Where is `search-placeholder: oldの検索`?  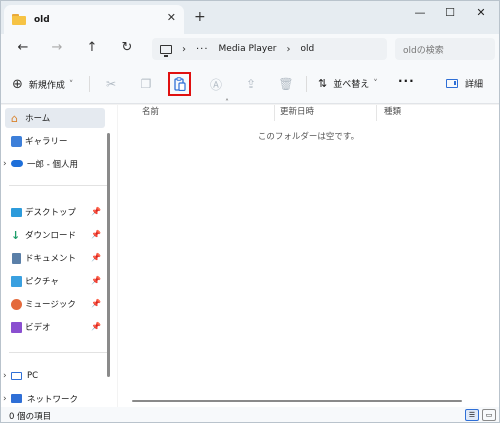
search-placeholder: oldの検索 is located at coordinates (423, 50).